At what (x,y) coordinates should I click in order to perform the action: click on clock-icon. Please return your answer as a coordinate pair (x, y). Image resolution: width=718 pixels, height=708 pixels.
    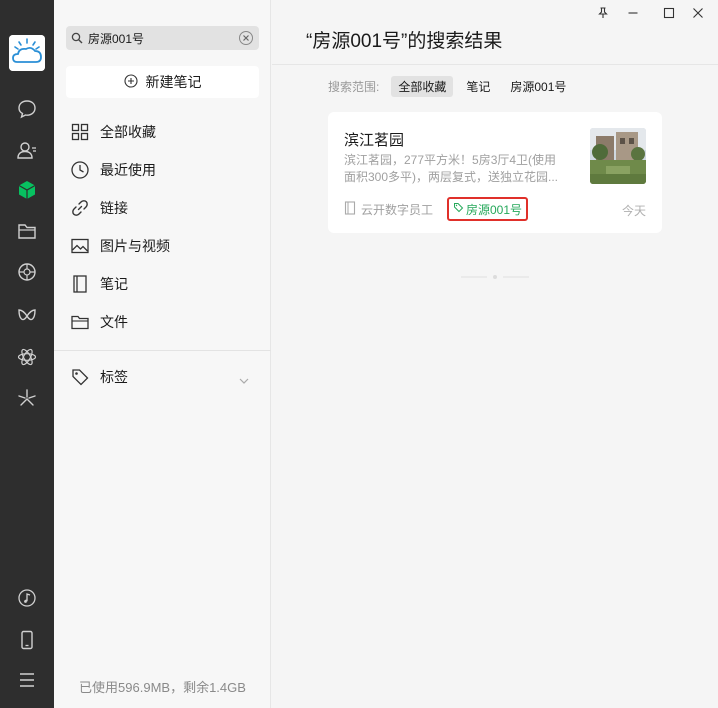
    Looking at the image, I should click on (83, 170).